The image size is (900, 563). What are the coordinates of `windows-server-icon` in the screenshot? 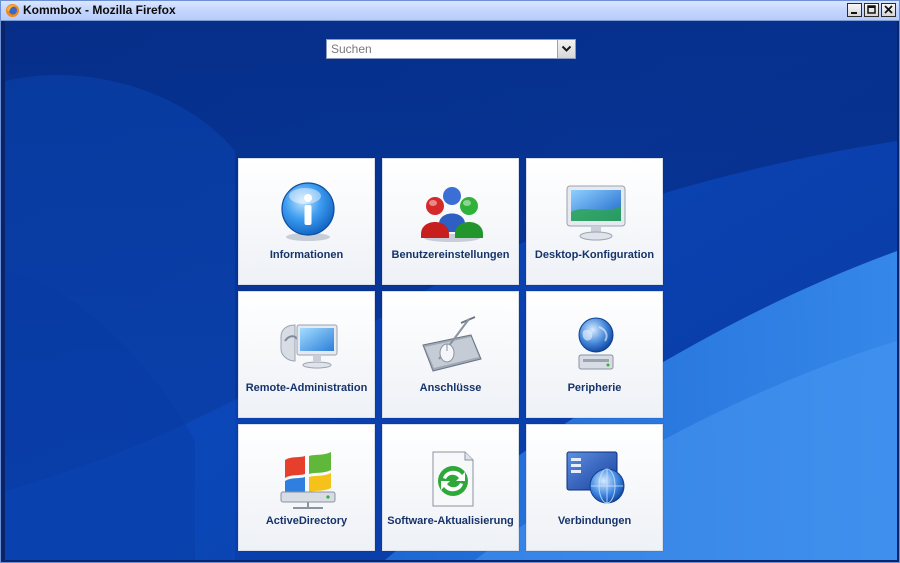 It's located at (308, 480).